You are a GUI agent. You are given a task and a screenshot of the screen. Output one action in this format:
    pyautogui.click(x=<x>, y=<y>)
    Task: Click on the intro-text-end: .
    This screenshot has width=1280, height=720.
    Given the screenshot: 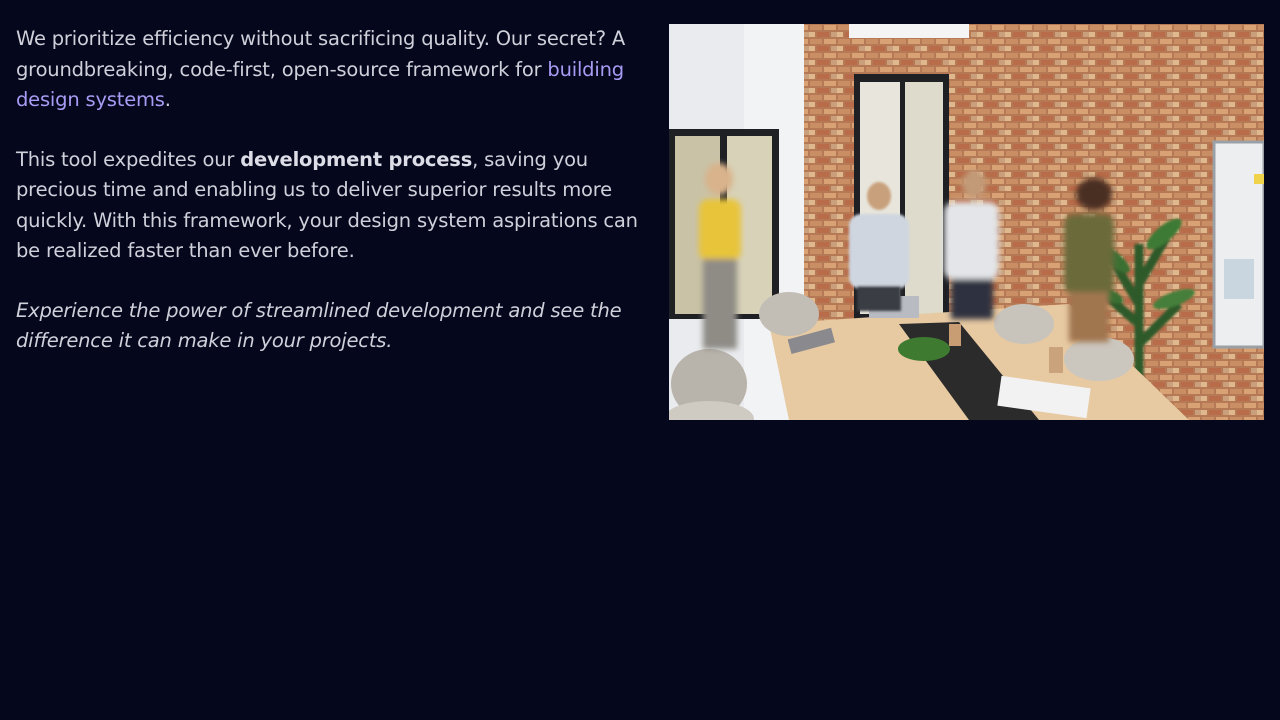 What is the action you would take?
    pyautogui.click(x=167, y=99)
    